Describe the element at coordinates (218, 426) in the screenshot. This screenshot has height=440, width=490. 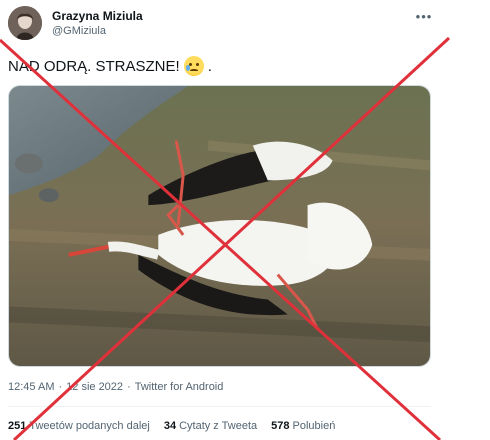
I see `quotes-label: Cytaty z Tweeta` at that location.